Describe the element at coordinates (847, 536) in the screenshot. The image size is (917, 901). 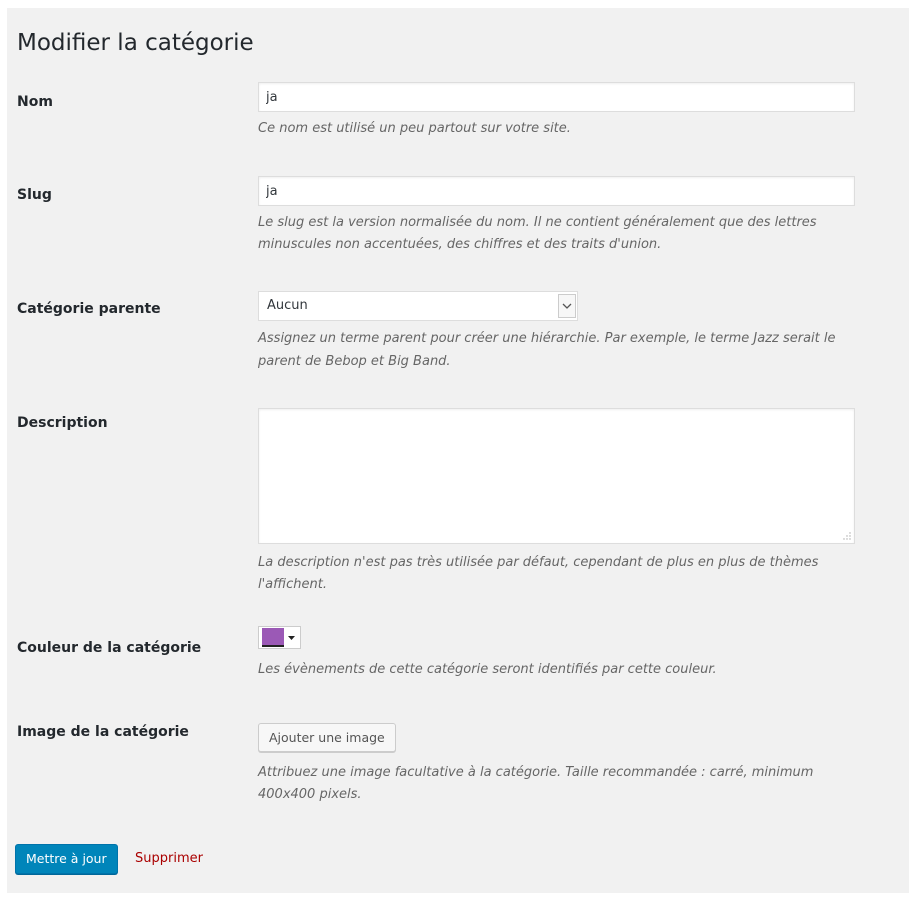
I see `resize-grip-icon` at that location.